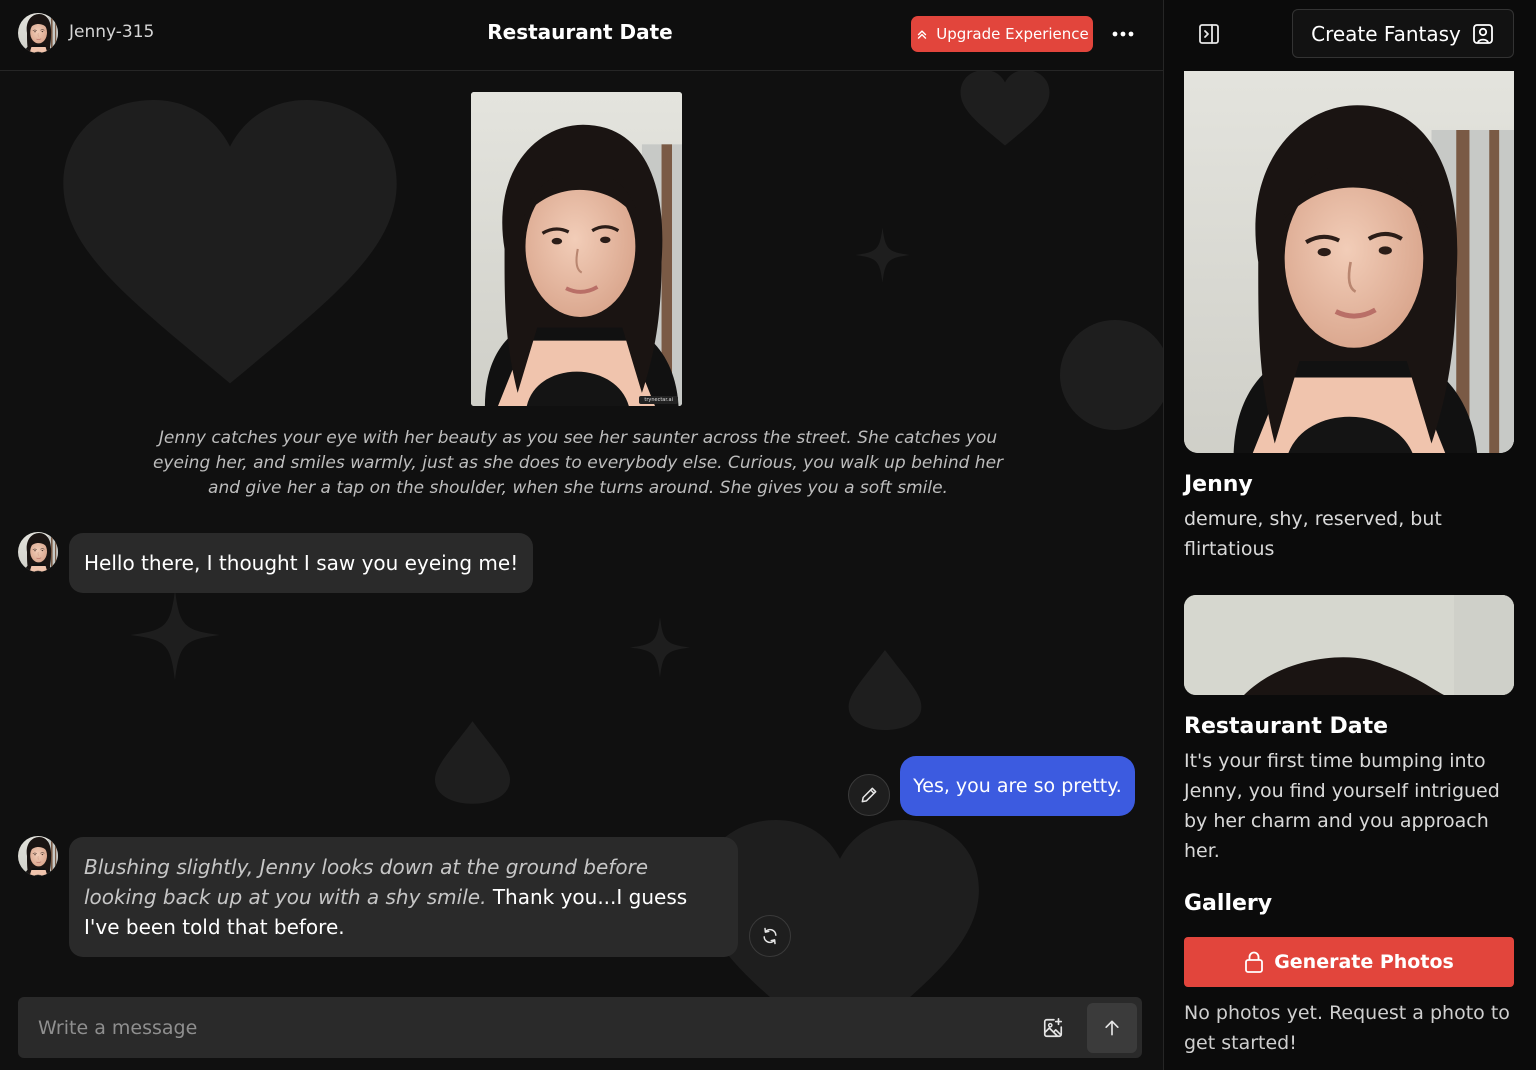 The height and width of the screenshot is (1070, 1536). What do you see at coordinates (1218, 484) in the screenshot?
I see `character-name: Jenny` at bounding box center [1218, 484].